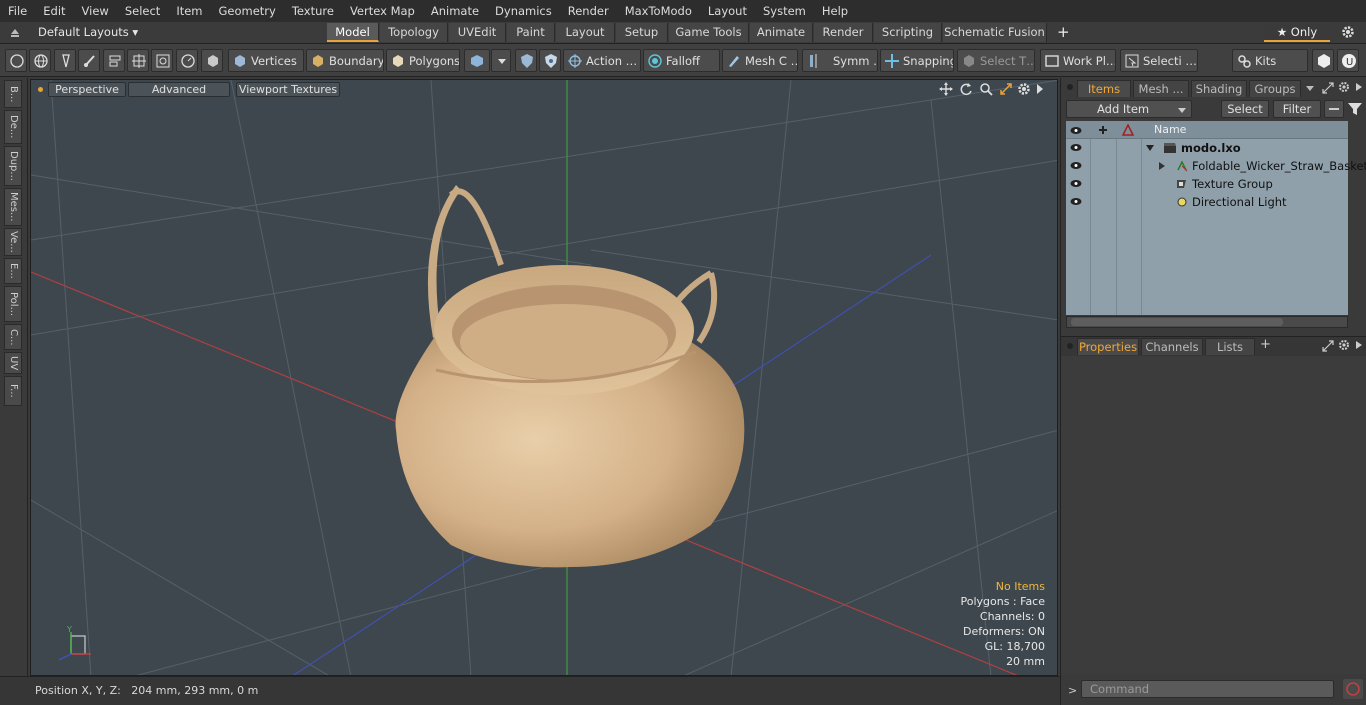 The width and height of the screenshot is (1366, 705). What do you see at coordinates (15, 32) in the screenshot?
I see `collapse-arrow-icon` at bounding box center [15, 32].